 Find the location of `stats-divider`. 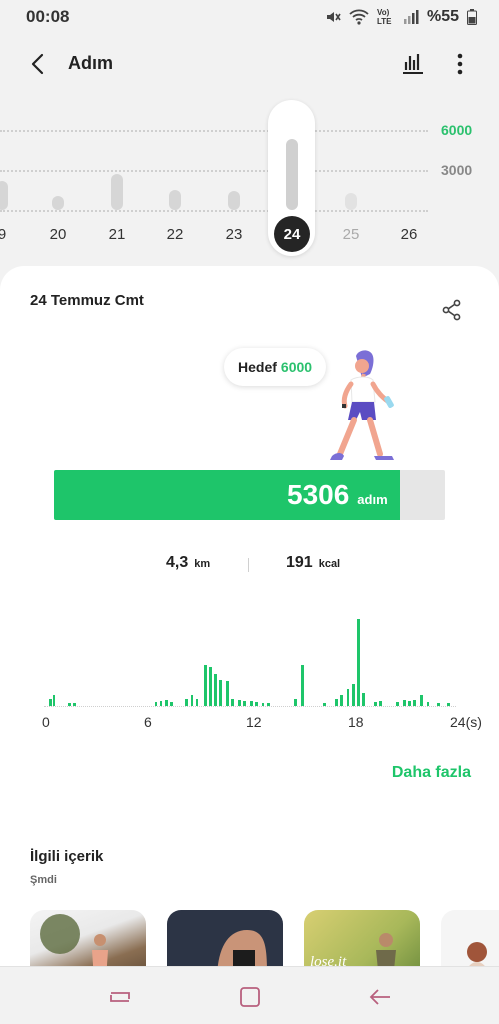

stats-divider is located at coordinates (248, 565).